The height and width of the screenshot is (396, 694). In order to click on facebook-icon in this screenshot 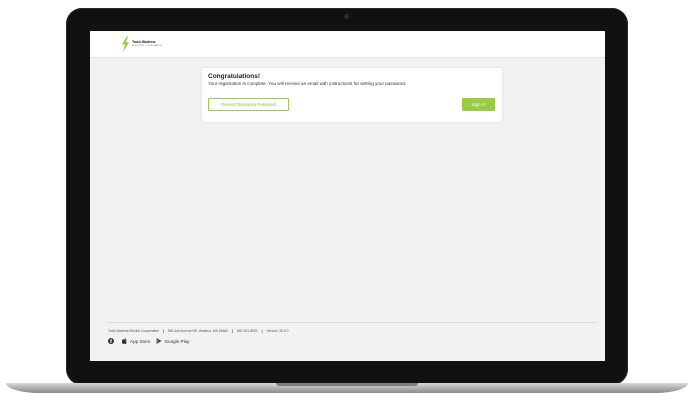, I will do `click(111, 341)`.